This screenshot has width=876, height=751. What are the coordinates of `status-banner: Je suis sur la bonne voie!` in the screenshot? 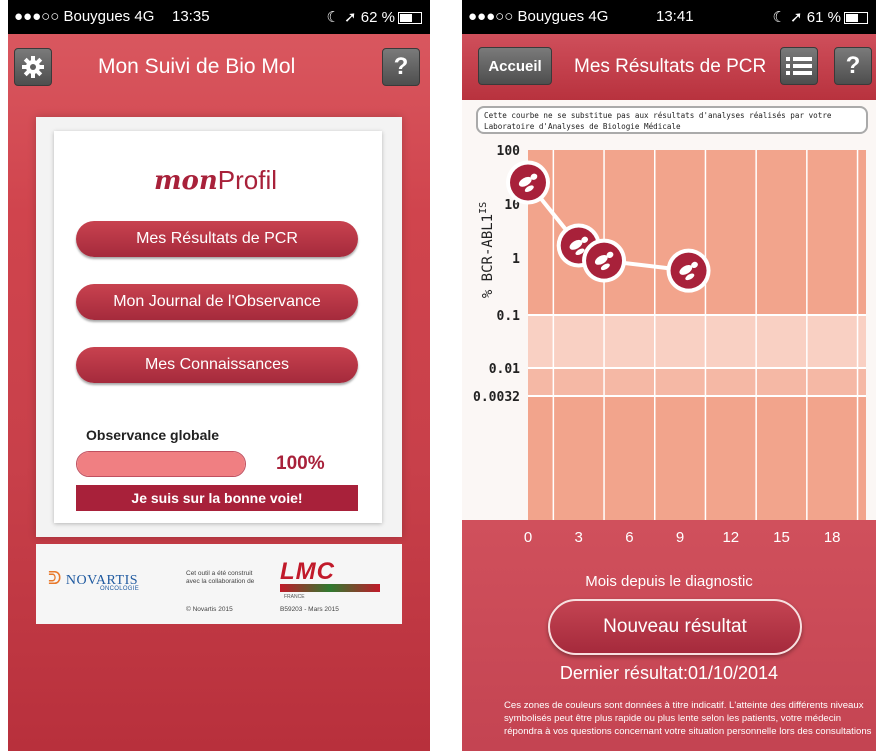 It's located at (217, 498).